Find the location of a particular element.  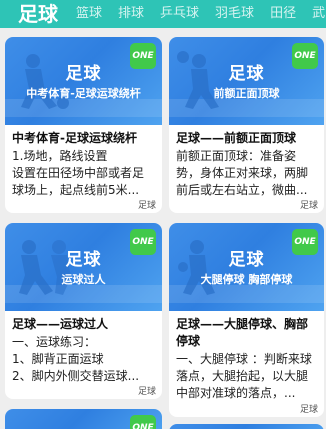

card-title: 足球——运球过人 is located at coordinates (60, 324).